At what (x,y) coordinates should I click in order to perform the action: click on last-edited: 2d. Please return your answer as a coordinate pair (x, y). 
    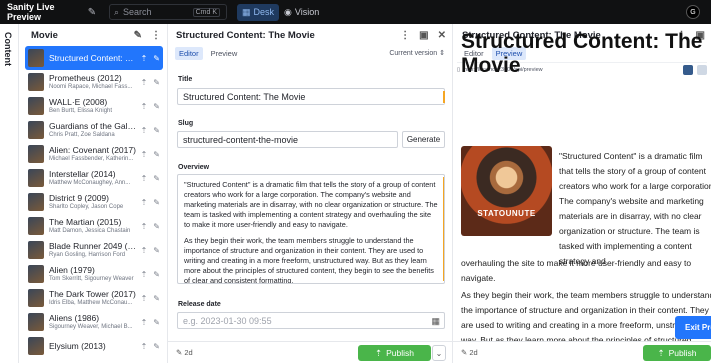
    Looking at the image, I should click on (188, 352).